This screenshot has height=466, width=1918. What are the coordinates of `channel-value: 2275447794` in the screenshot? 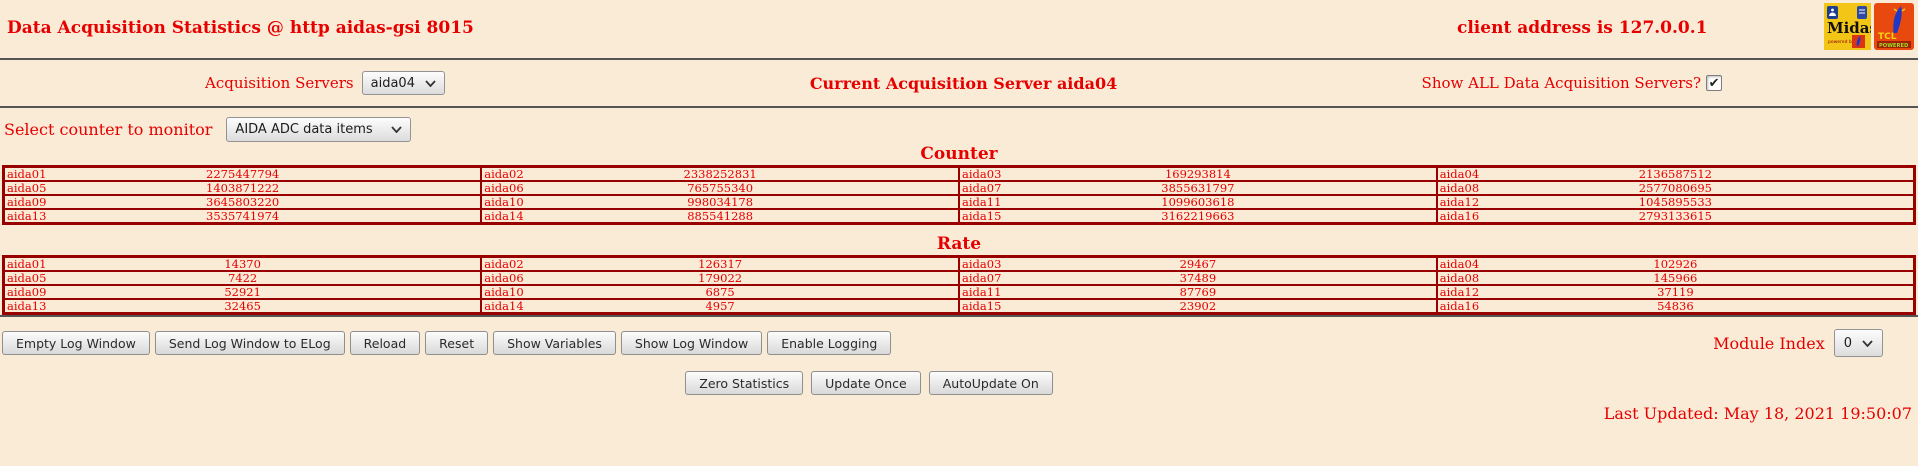 It's located at (243, 174).